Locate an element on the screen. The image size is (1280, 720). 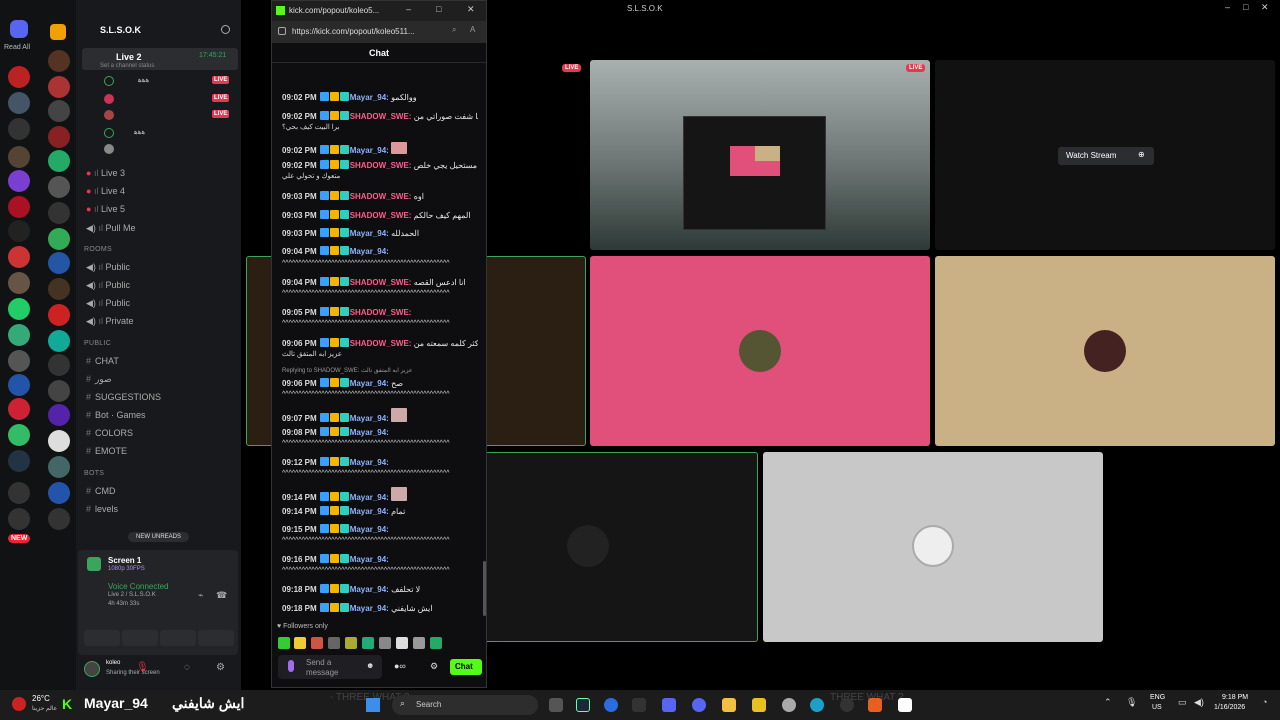
windows-start-icon is located at coordinates (373, 705).